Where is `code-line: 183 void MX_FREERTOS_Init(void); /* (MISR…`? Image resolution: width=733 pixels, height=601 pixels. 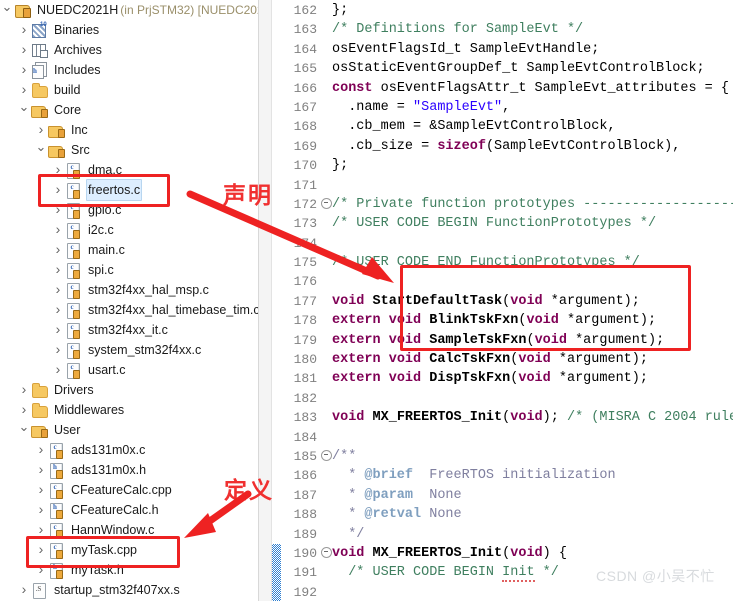 code-line: 183 void MX_FREERTOS_Init(void); /* (MISR… is located at coordinates (507, 417).